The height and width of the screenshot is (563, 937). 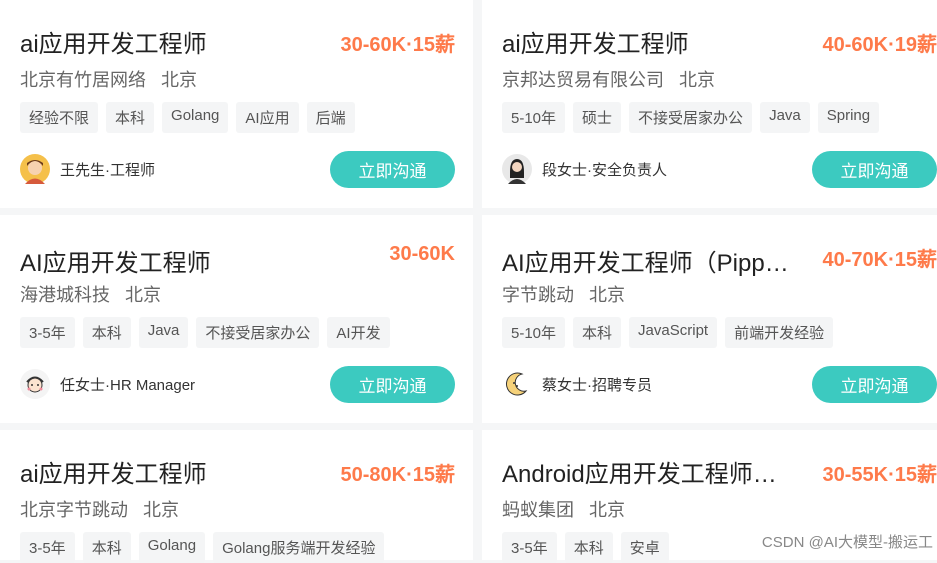 What do you see at coordinates (597, 385) in the screenshot?
I see `recruiter-name: 蔡女士·招聘专员` at bounding box center [597, 385].